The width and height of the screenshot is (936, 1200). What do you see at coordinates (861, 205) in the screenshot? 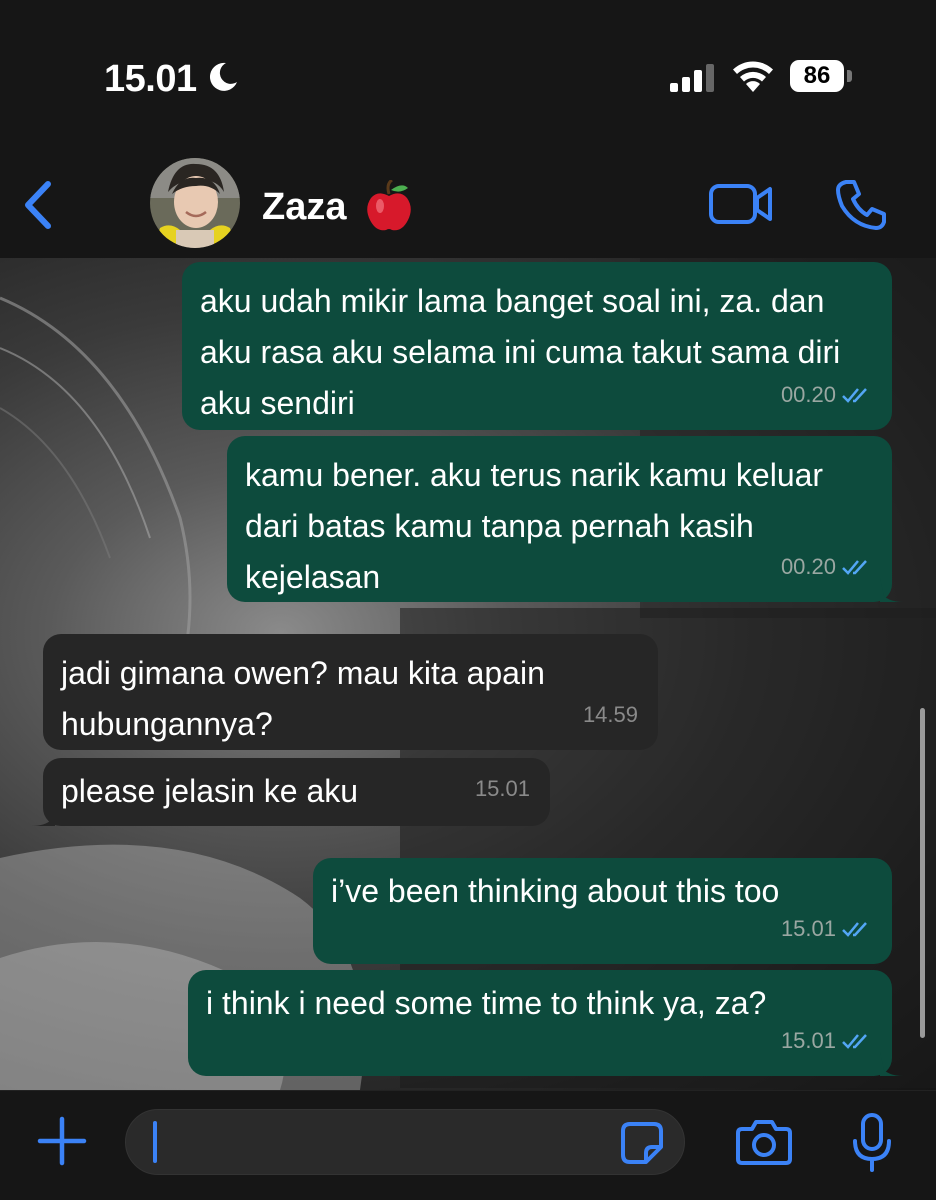
I see `voice-call-icon` at bounding box center [861, 205].